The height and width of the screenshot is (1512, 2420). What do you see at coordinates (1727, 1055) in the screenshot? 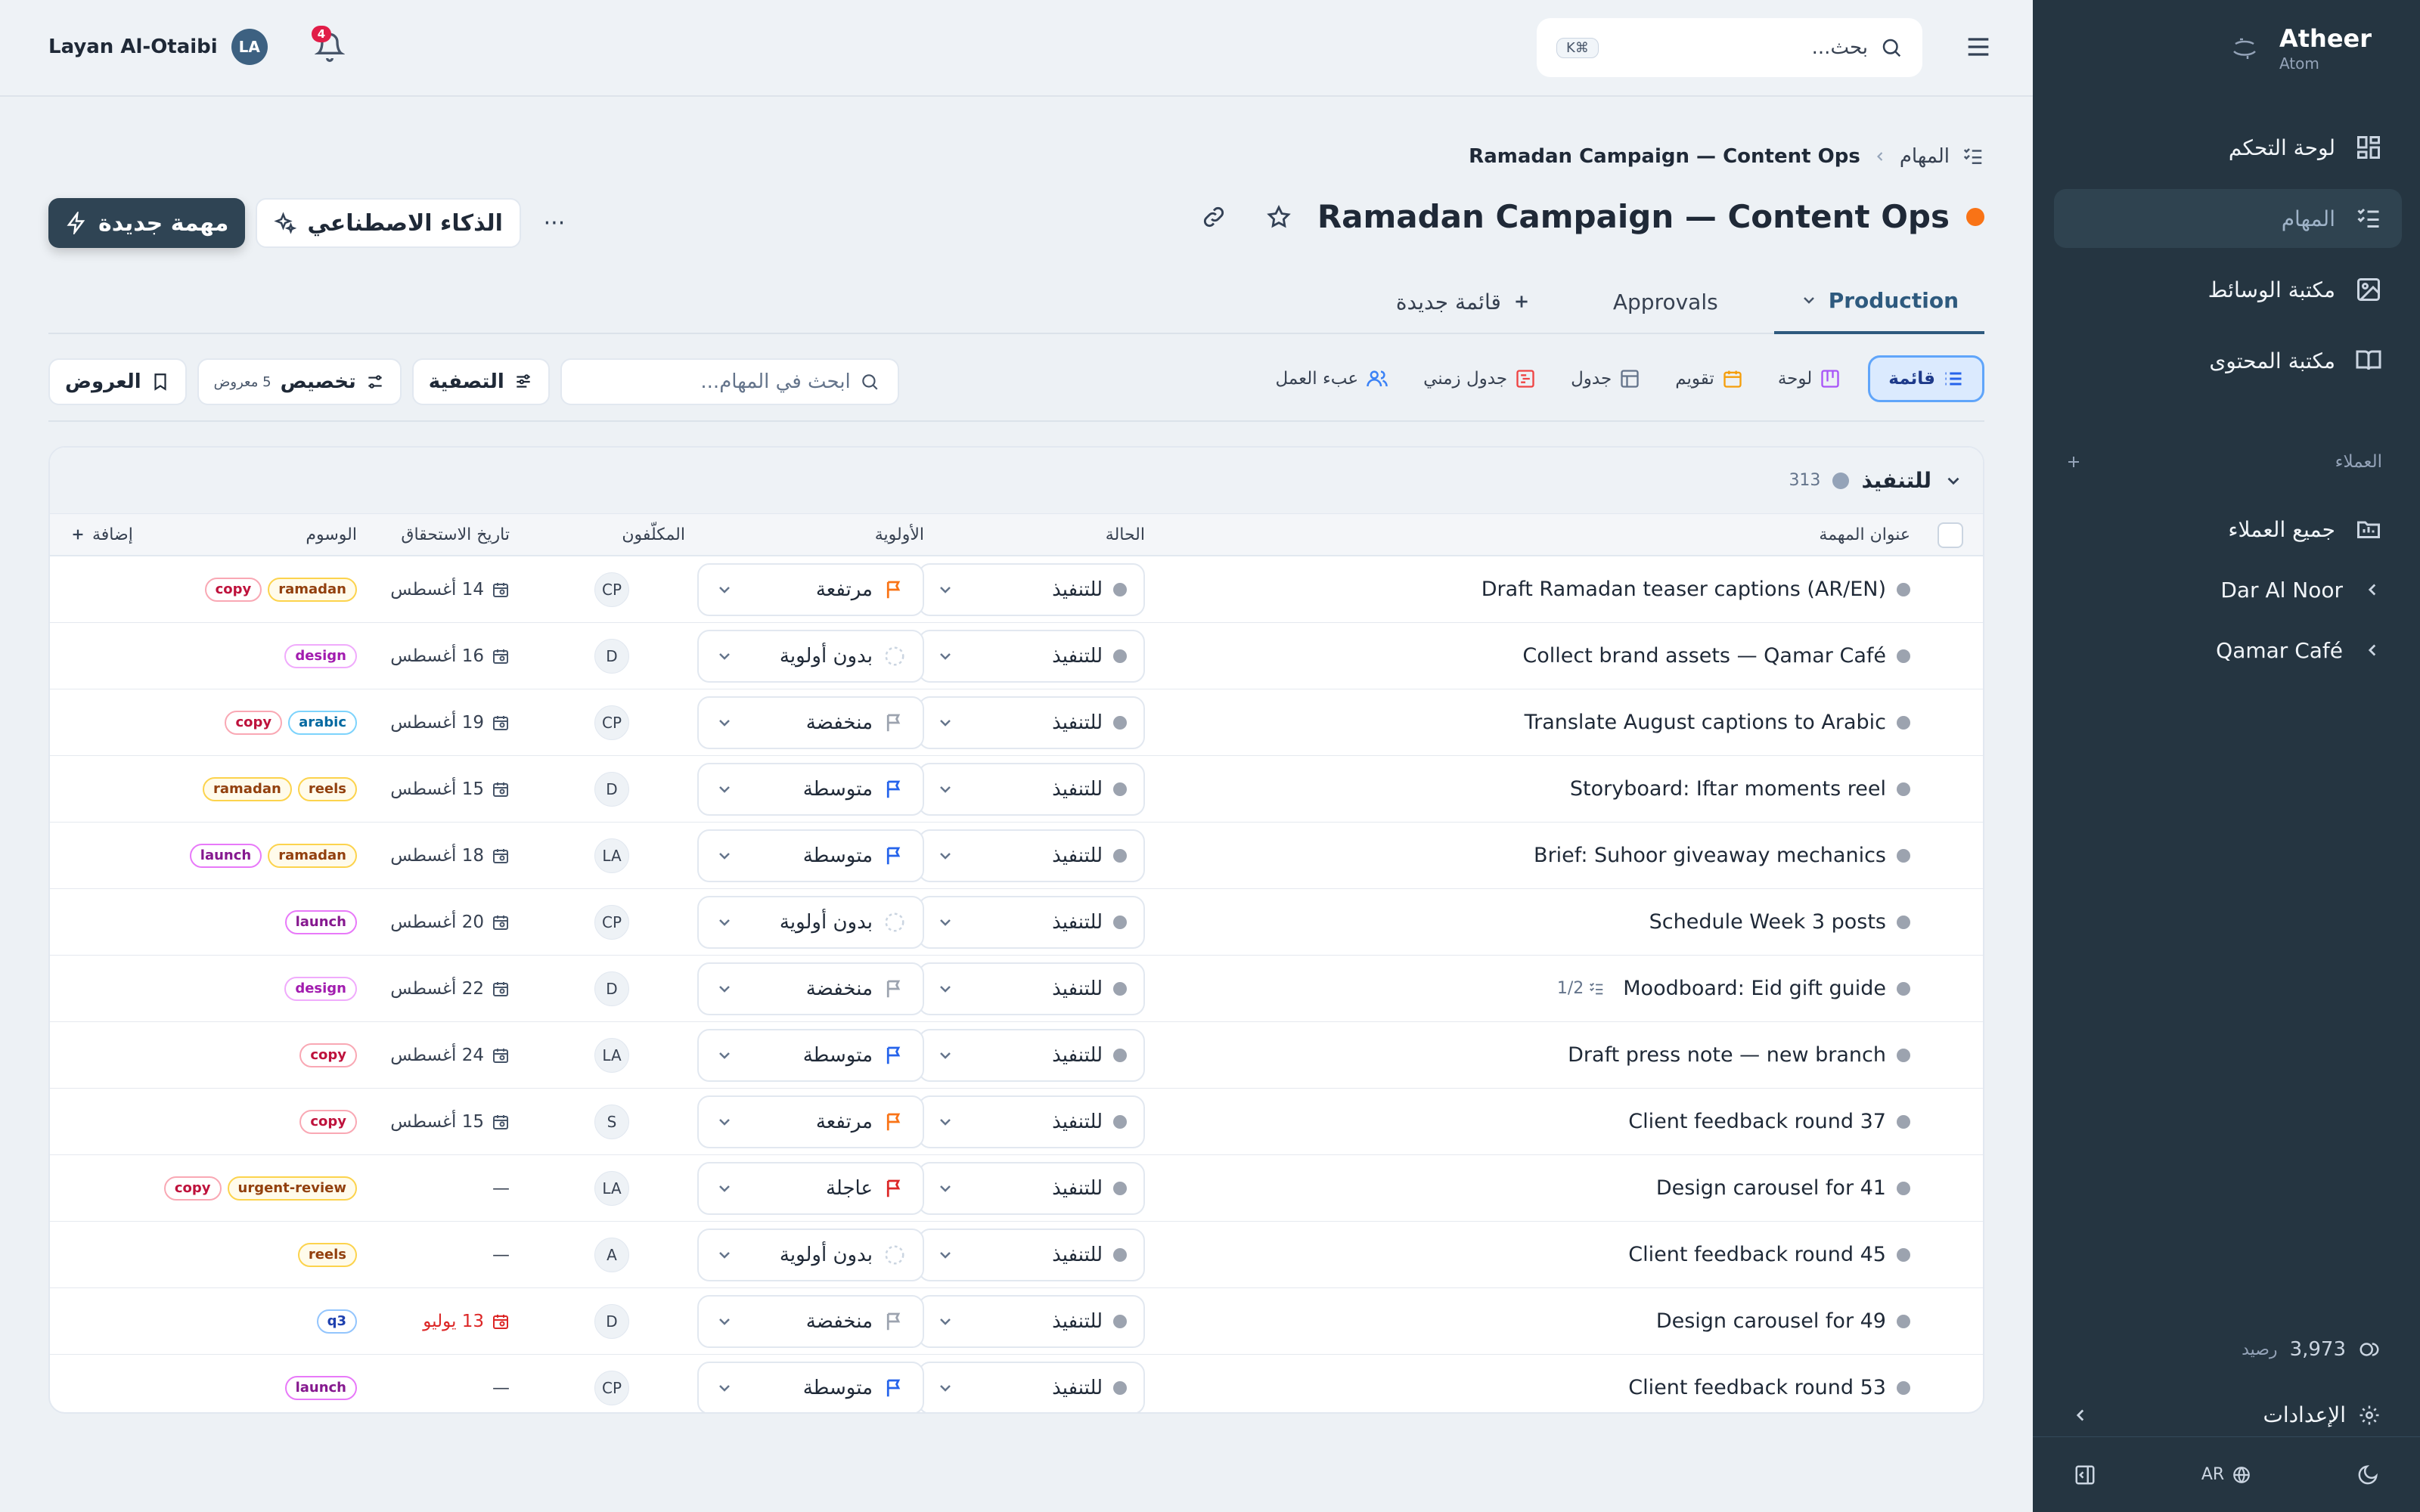
I see `task-title: Draft press note — new branch` at bounding box center [1727, 1055].